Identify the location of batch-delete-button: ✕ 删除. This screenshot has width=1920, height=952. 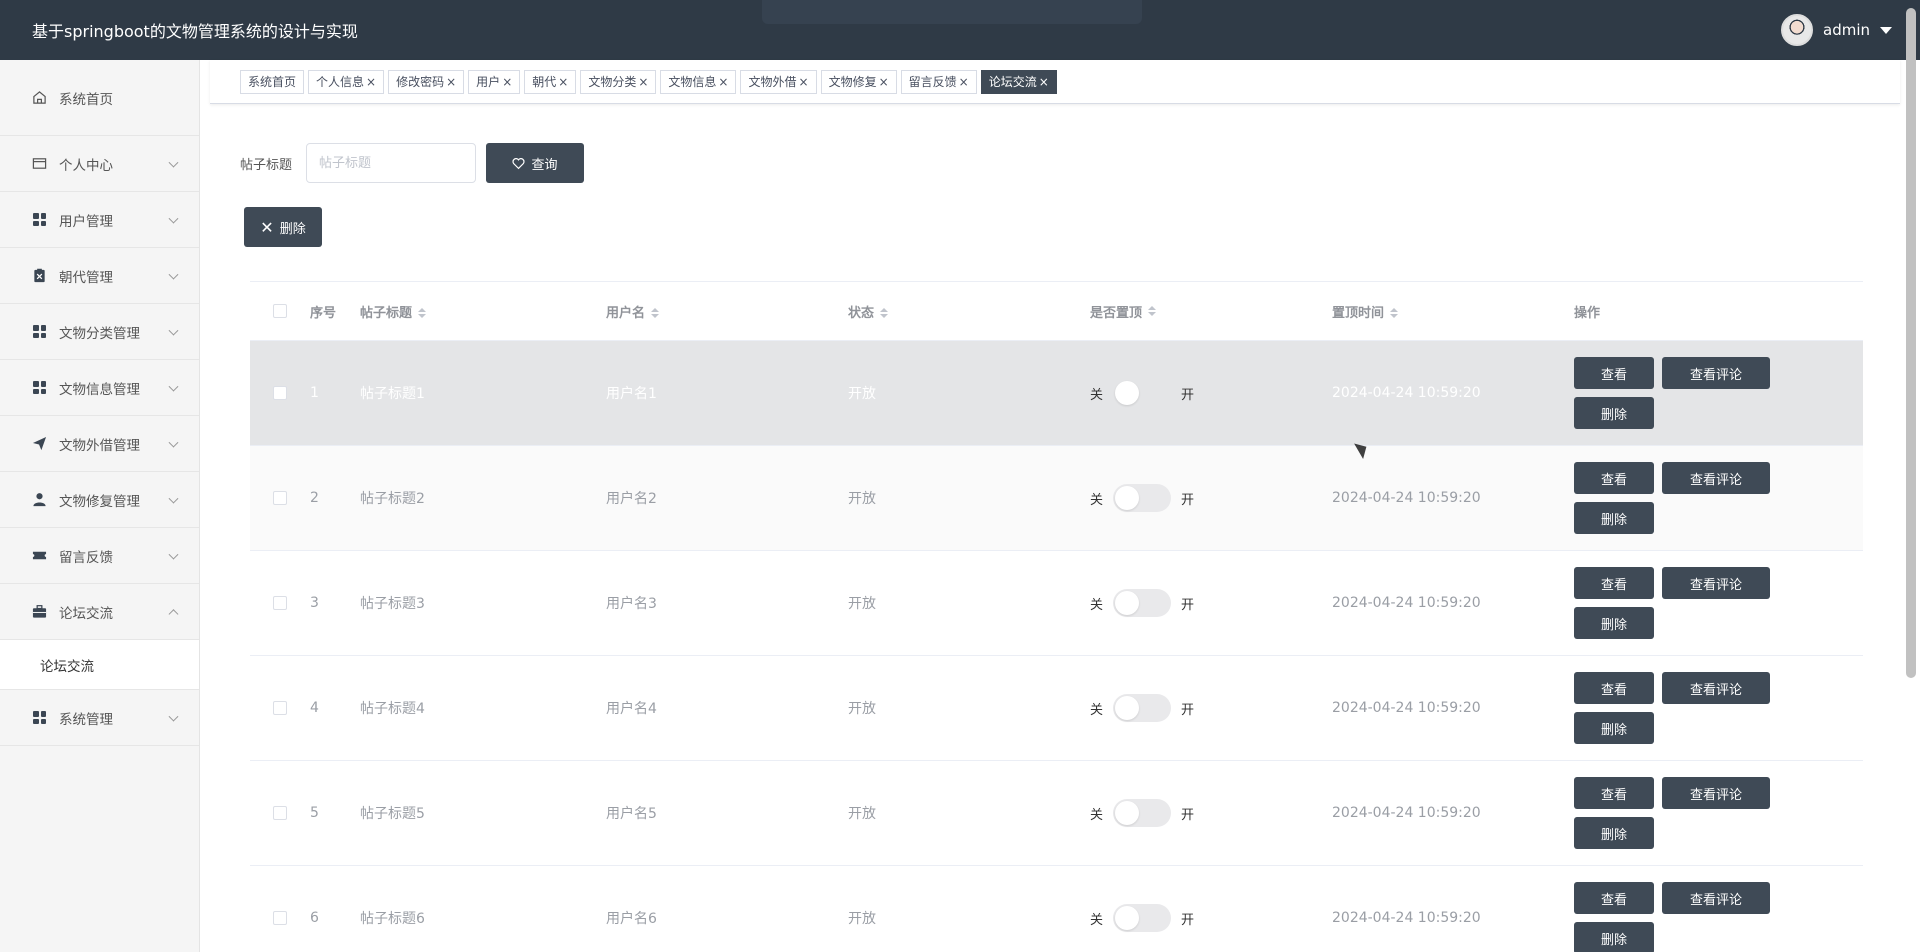
(283, 227).